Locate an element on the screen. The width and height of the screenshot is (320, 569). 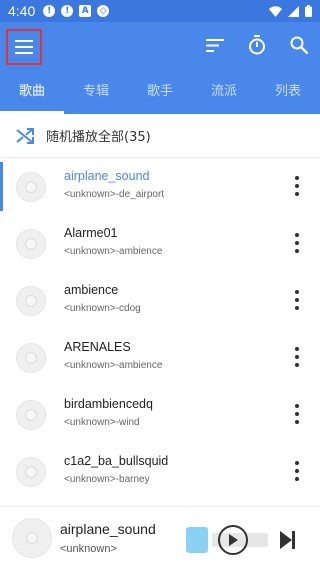
tab-playlists: 列表 is located at coordinates (288, 93).